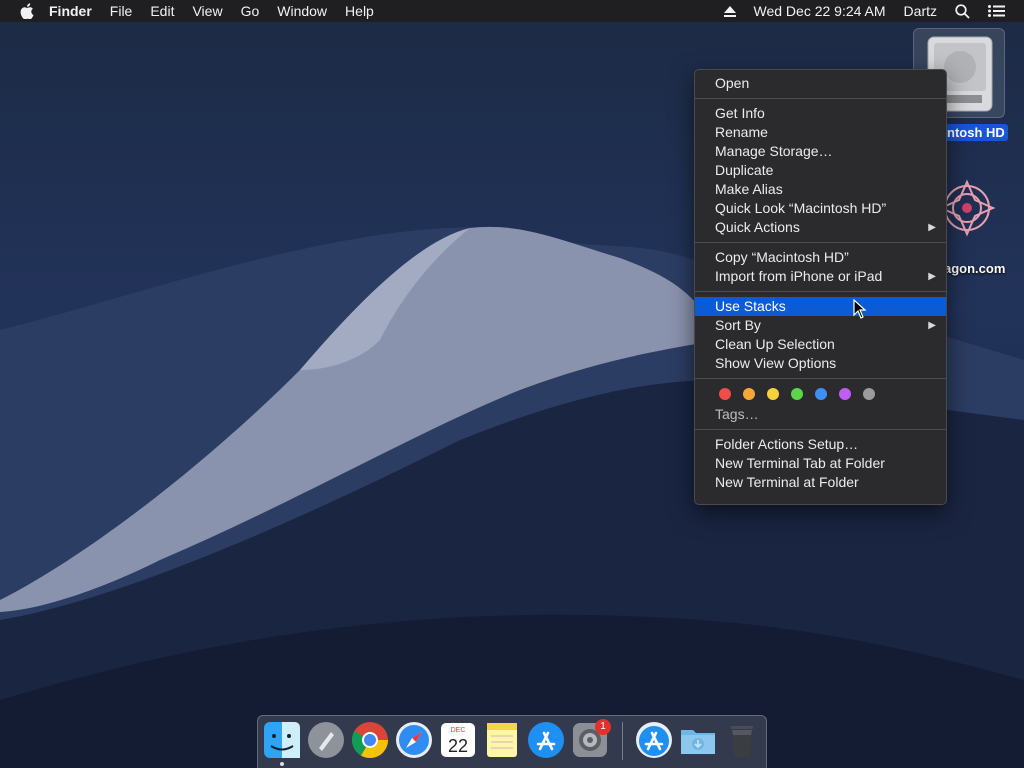  I want to click on calendar-icon: DEC 22, so click(458, 740).